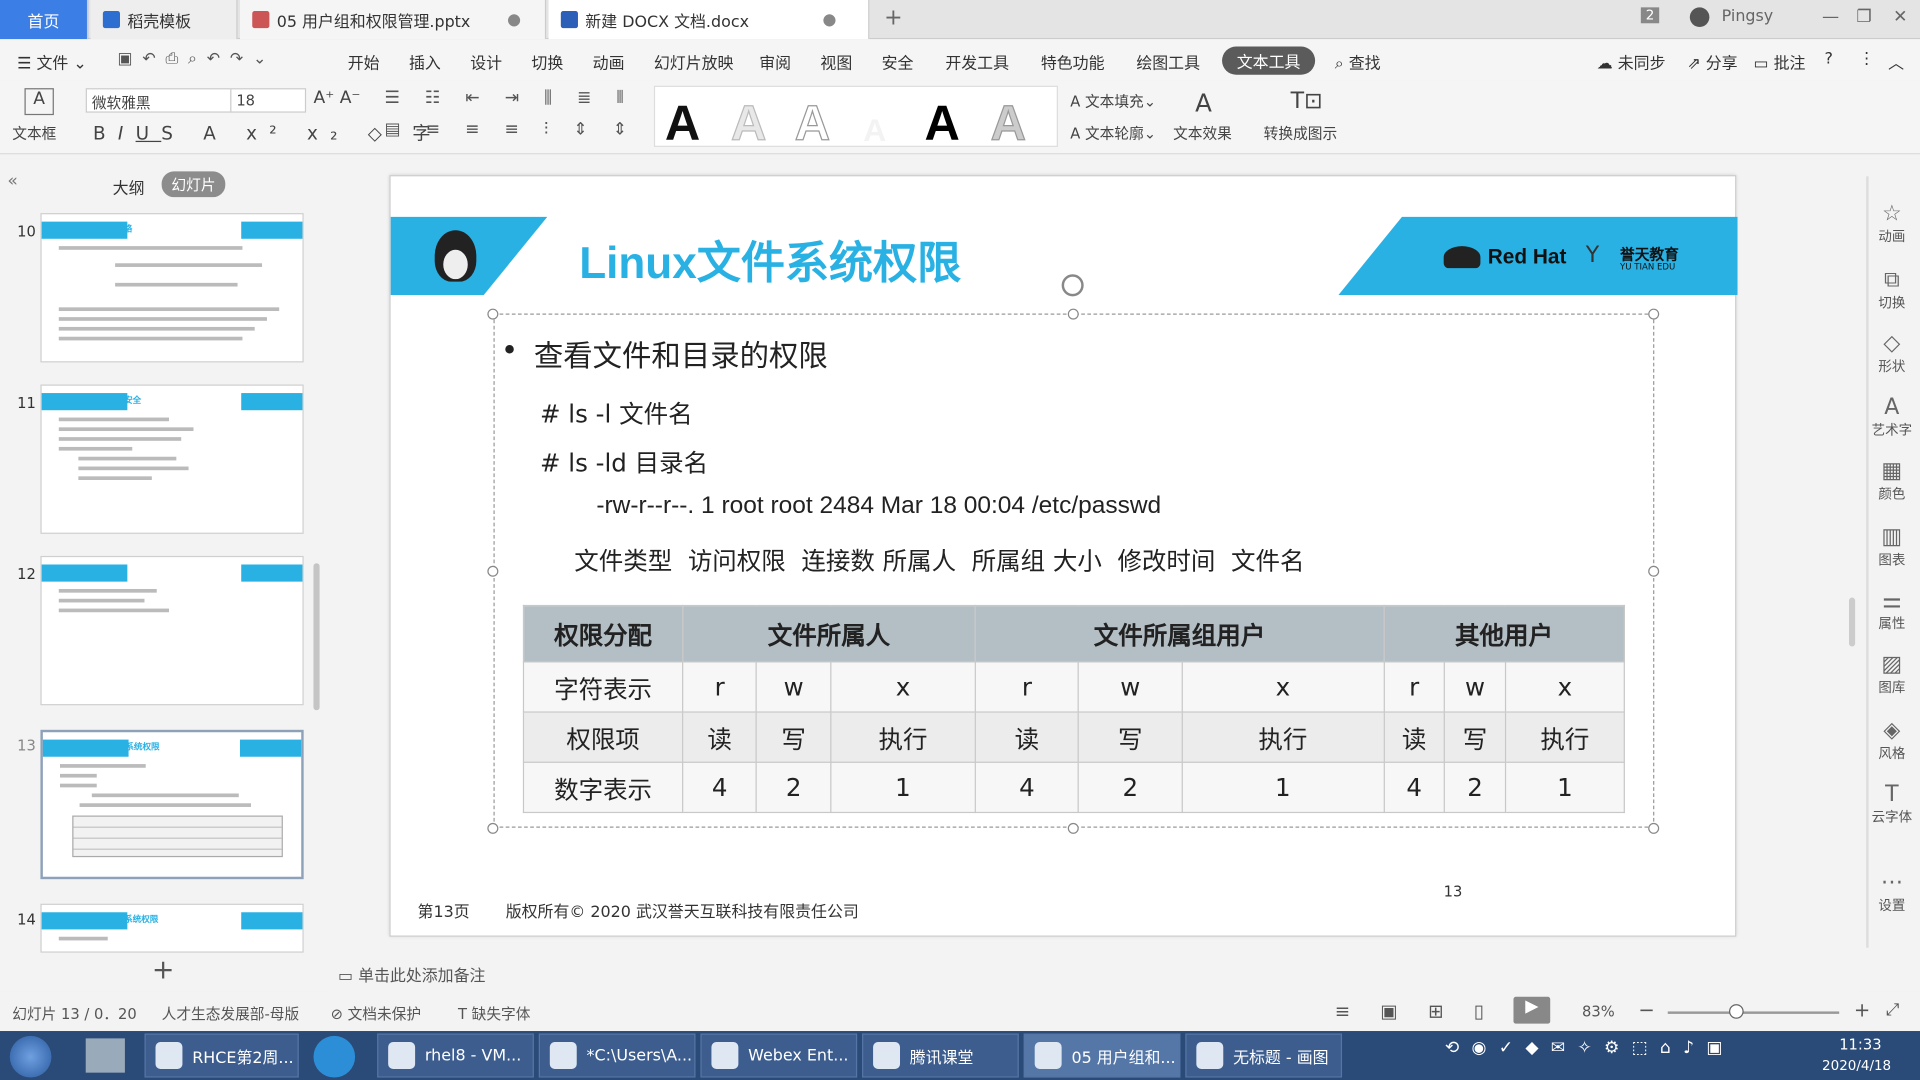 This screenshot has height=1080, width=1920. Describe the element at coordinates (977, 61) in the screenshot. I see `menu-devtools: 开发工具` at that location.